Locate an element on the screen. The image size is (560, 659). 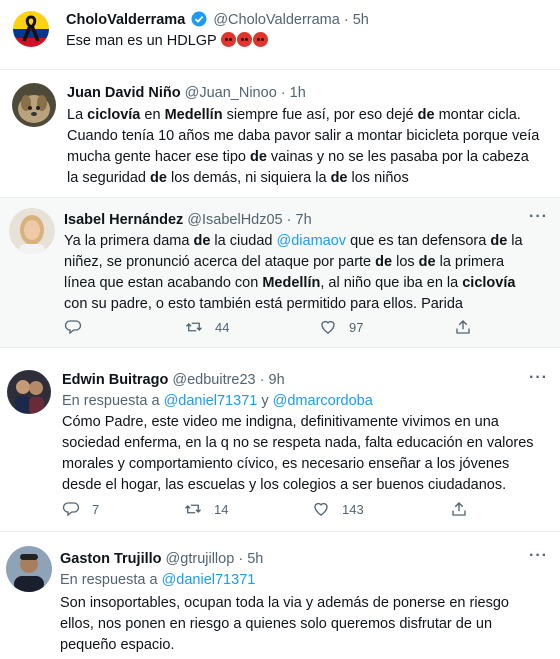
text-segment: , al niño que iba en la is located at coordinates (391, 283).